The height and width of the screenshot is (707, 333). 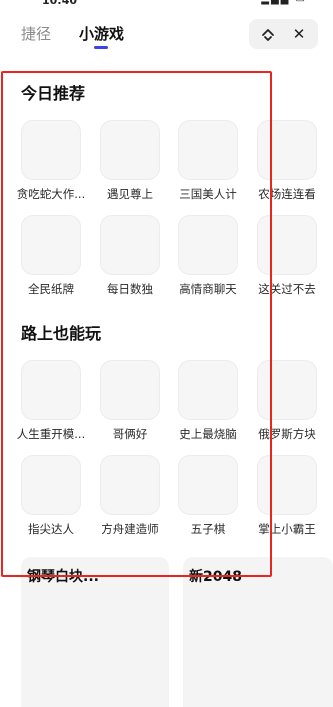 I want to click on status-time: 10:40, so click(x=60, y=3).